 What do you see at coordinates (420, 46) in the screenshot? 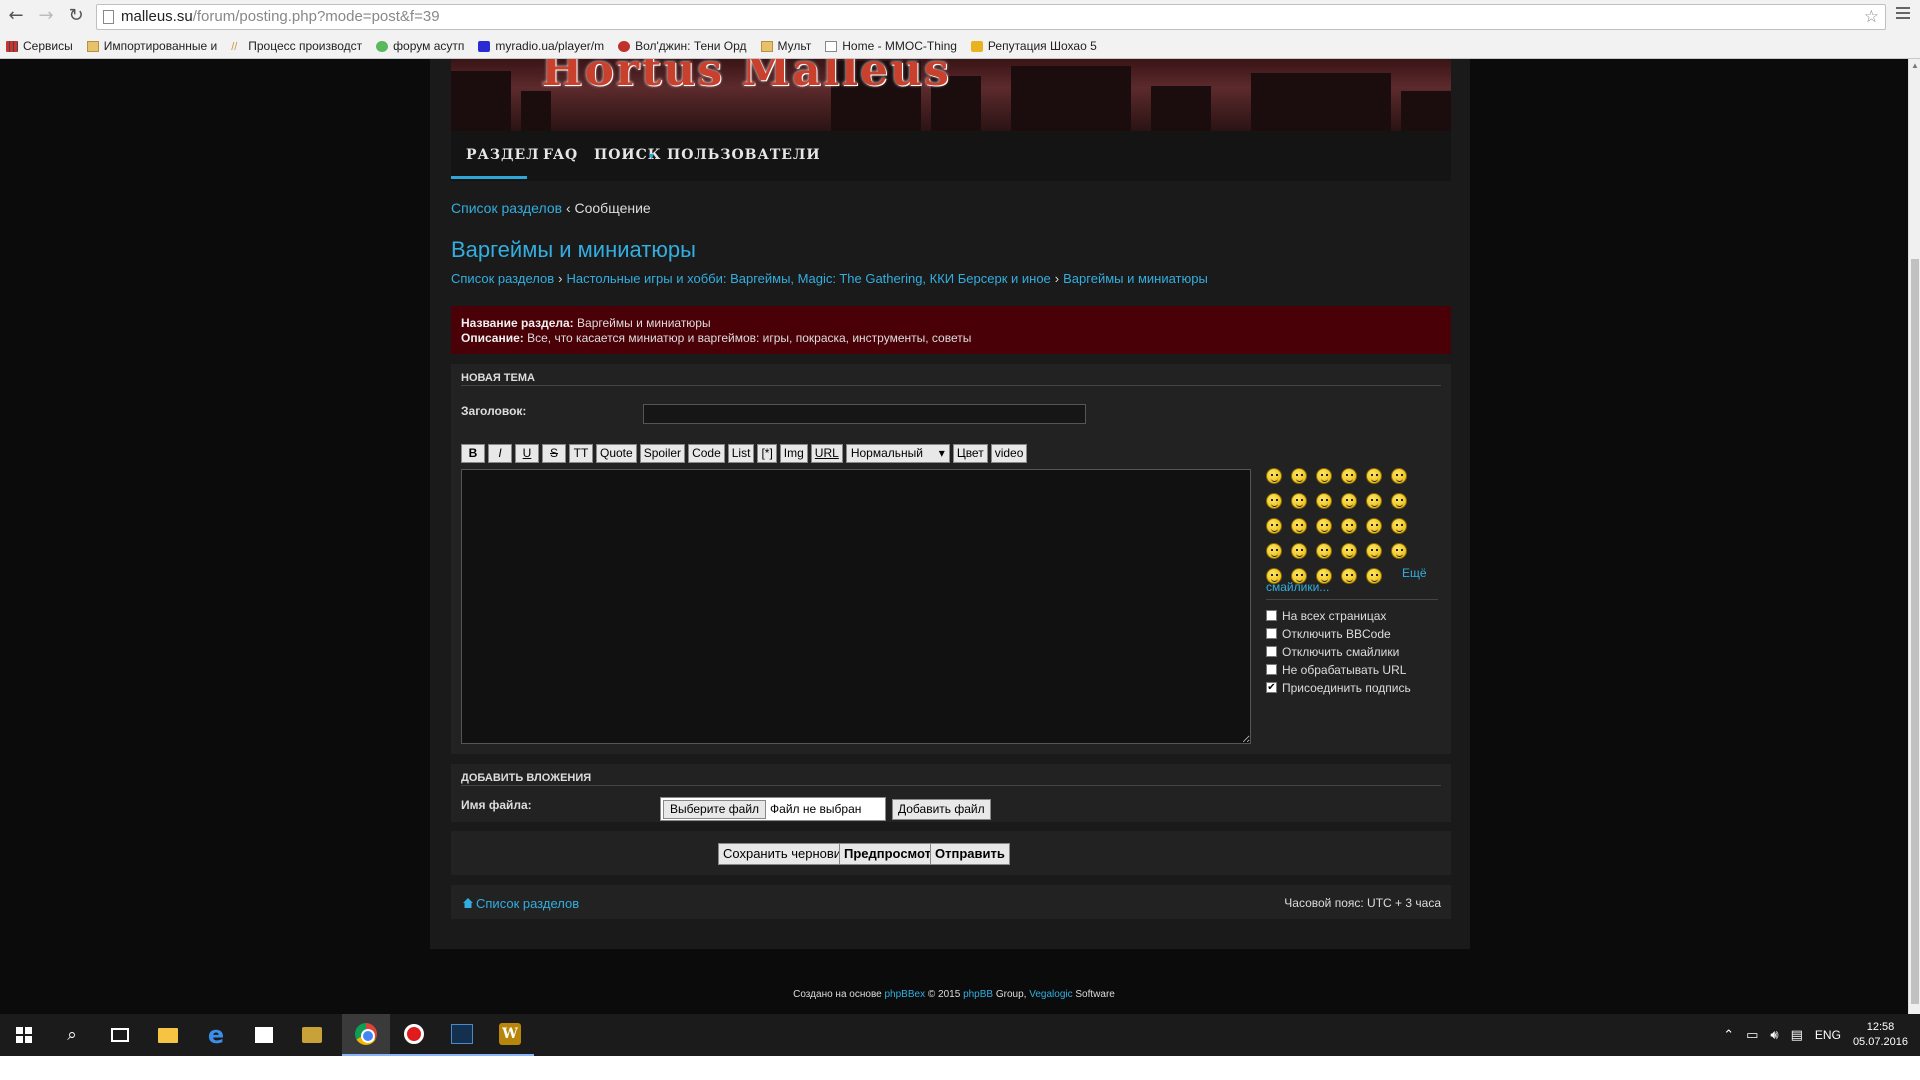
I see `bookmark-item: форум асутп` at bounding box center [420, 46].